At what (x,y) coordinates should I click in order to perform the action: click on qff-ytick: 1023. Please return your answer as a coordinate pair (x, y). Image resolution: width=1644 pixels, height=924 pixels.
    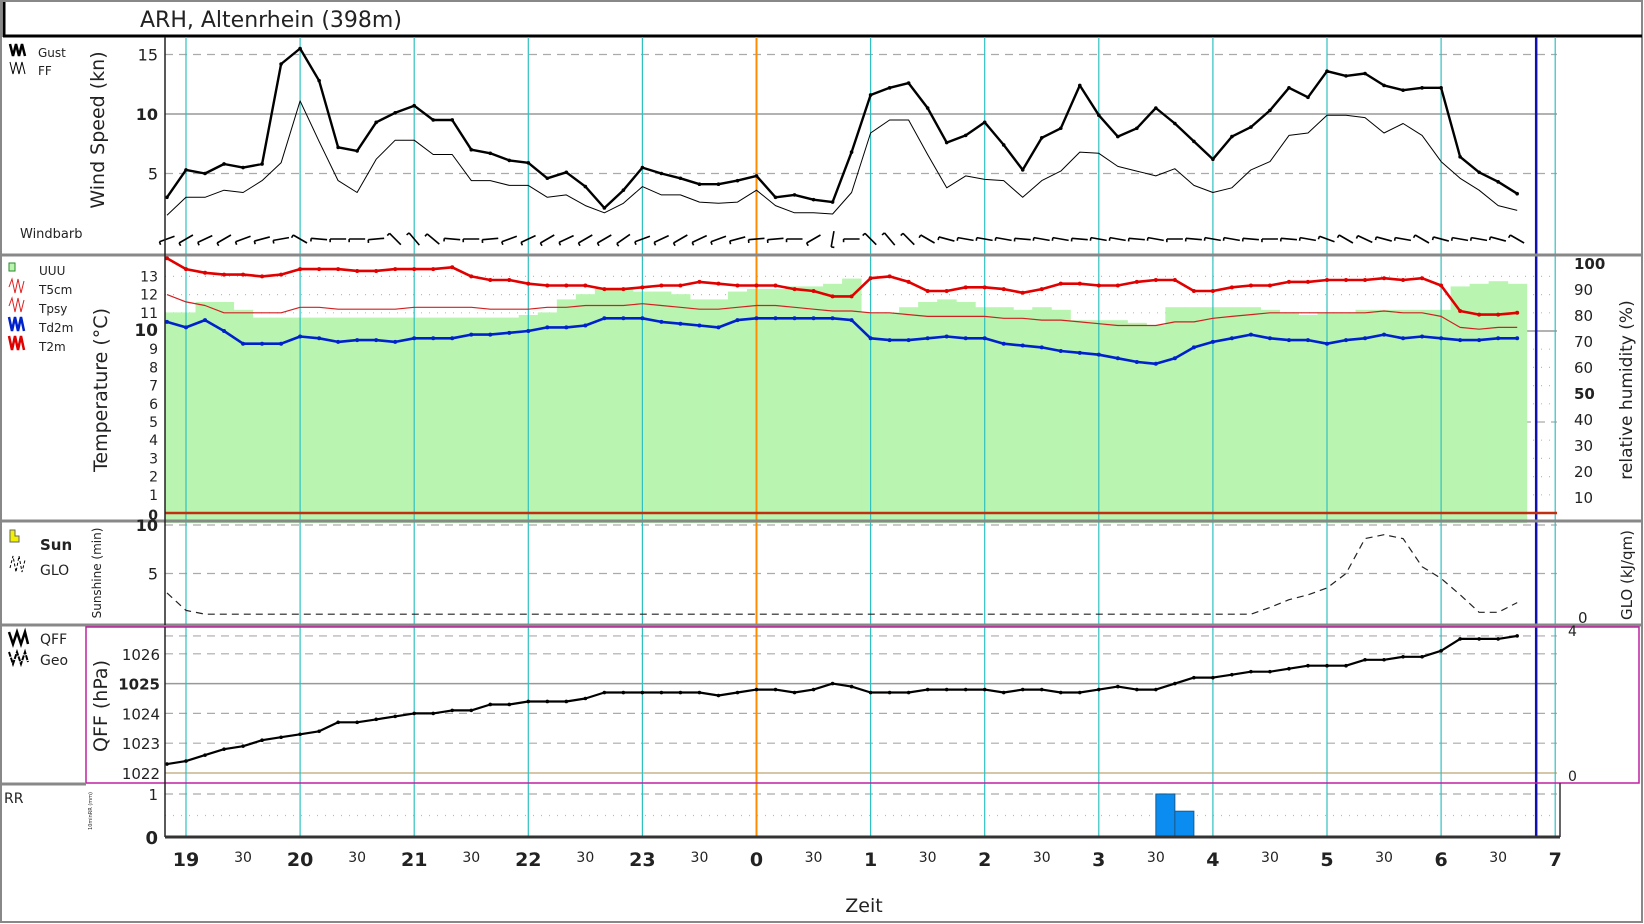
    Looking at the image, I should click on (141, 744).